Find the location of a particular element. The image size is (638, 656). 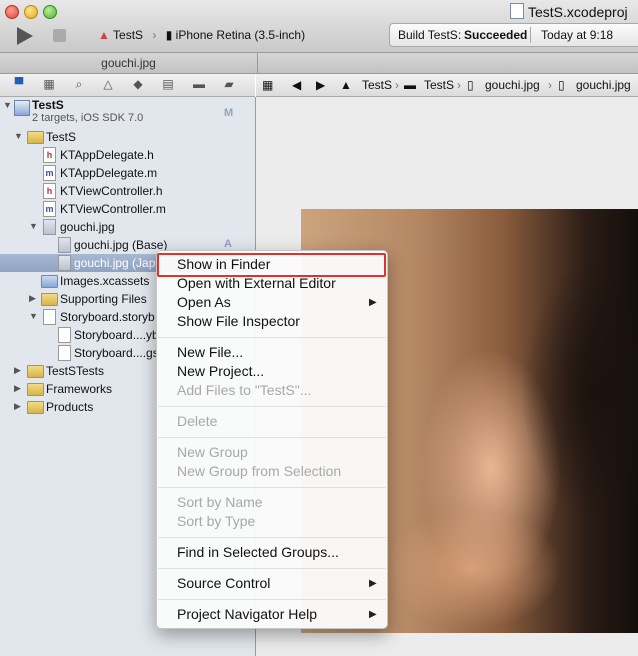

scheme-label: TestS is located at coordinates (128, 35).